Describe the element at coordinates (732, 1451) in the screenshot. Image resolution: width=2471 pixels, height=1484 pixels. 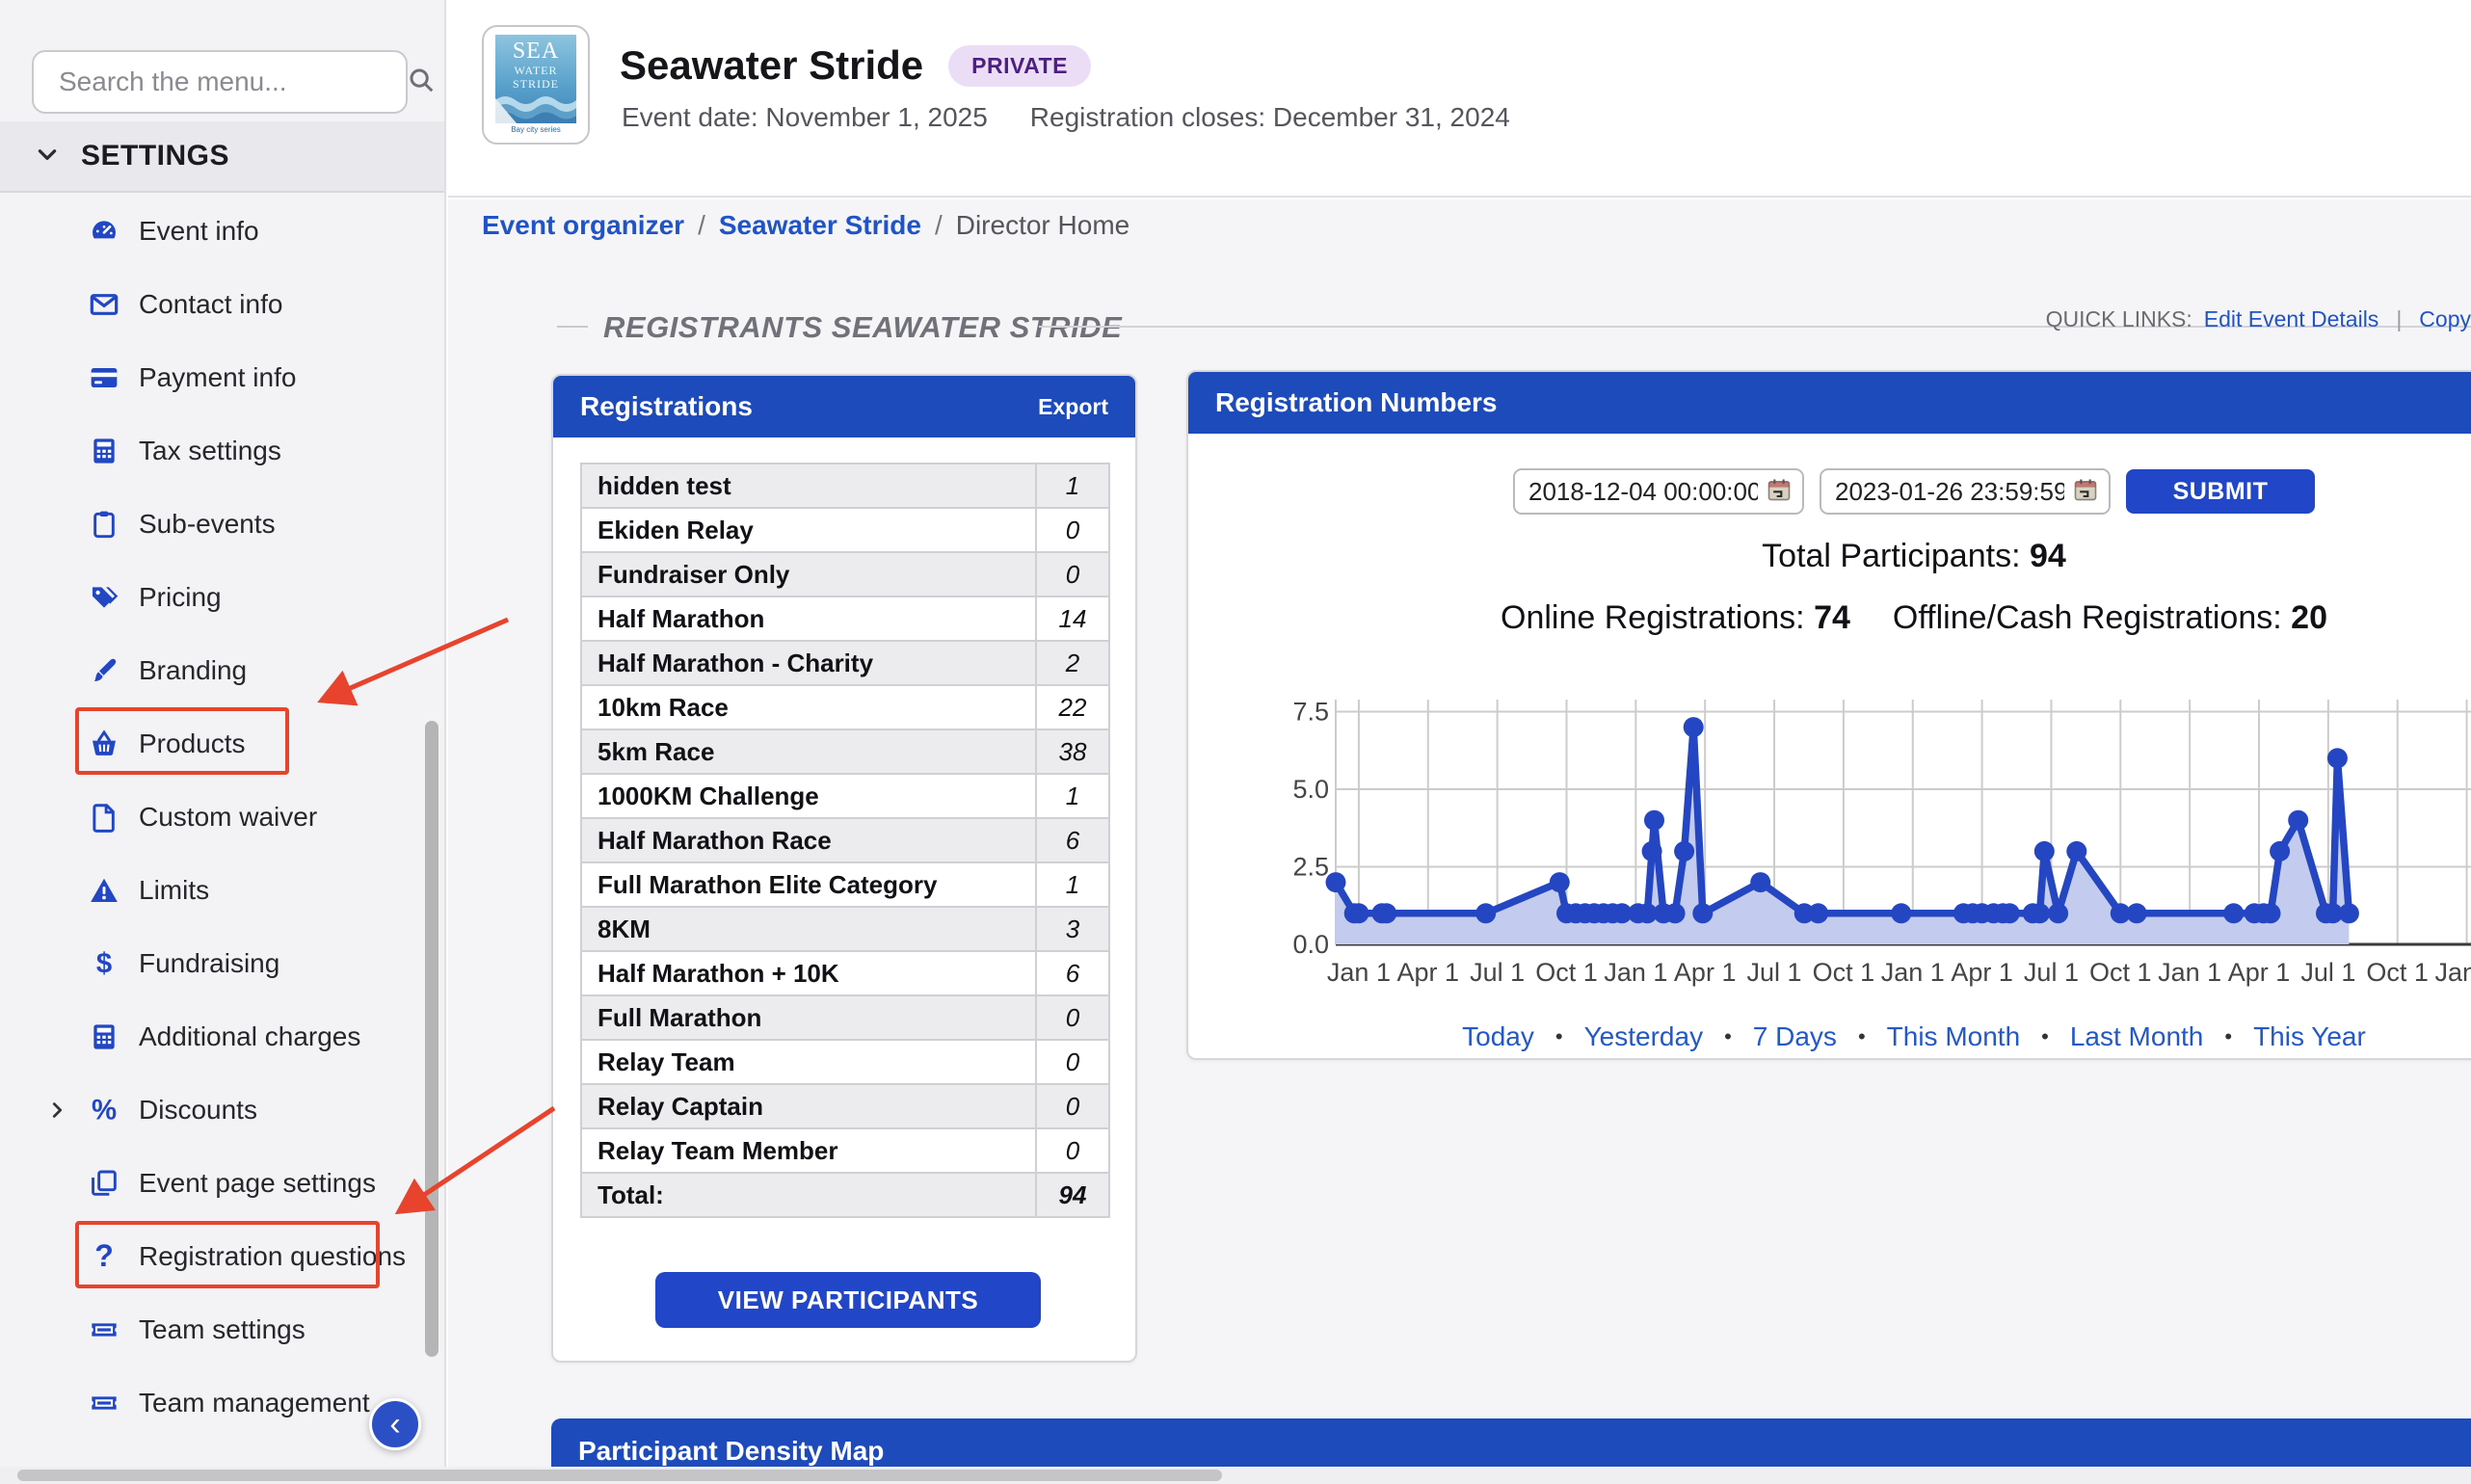
I see `participant-density-map-title: Participant Density Map` at that location.